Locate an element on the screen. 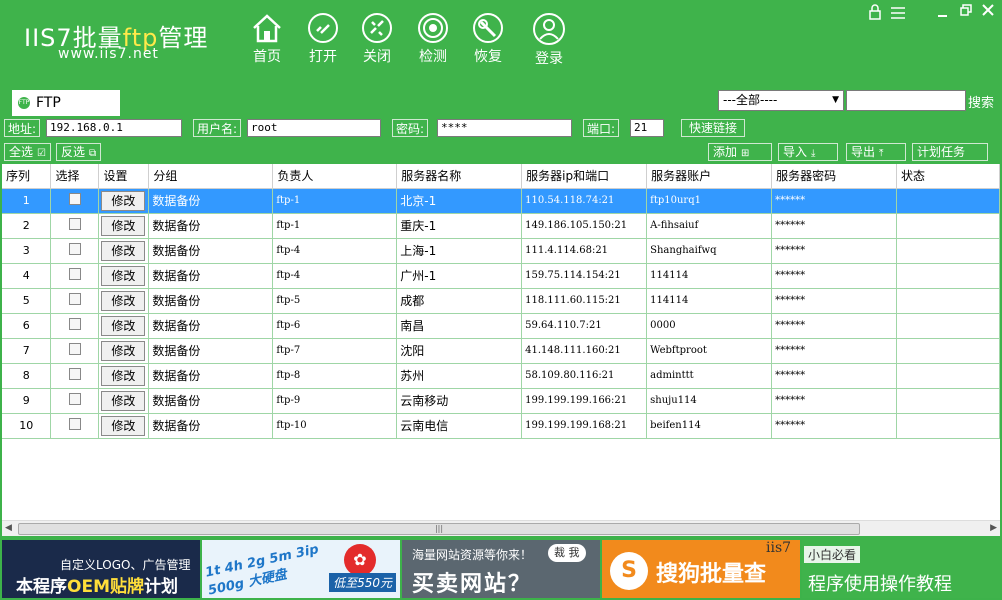  tab-ftp: FTP FTP is located at coordinates (66, 103).